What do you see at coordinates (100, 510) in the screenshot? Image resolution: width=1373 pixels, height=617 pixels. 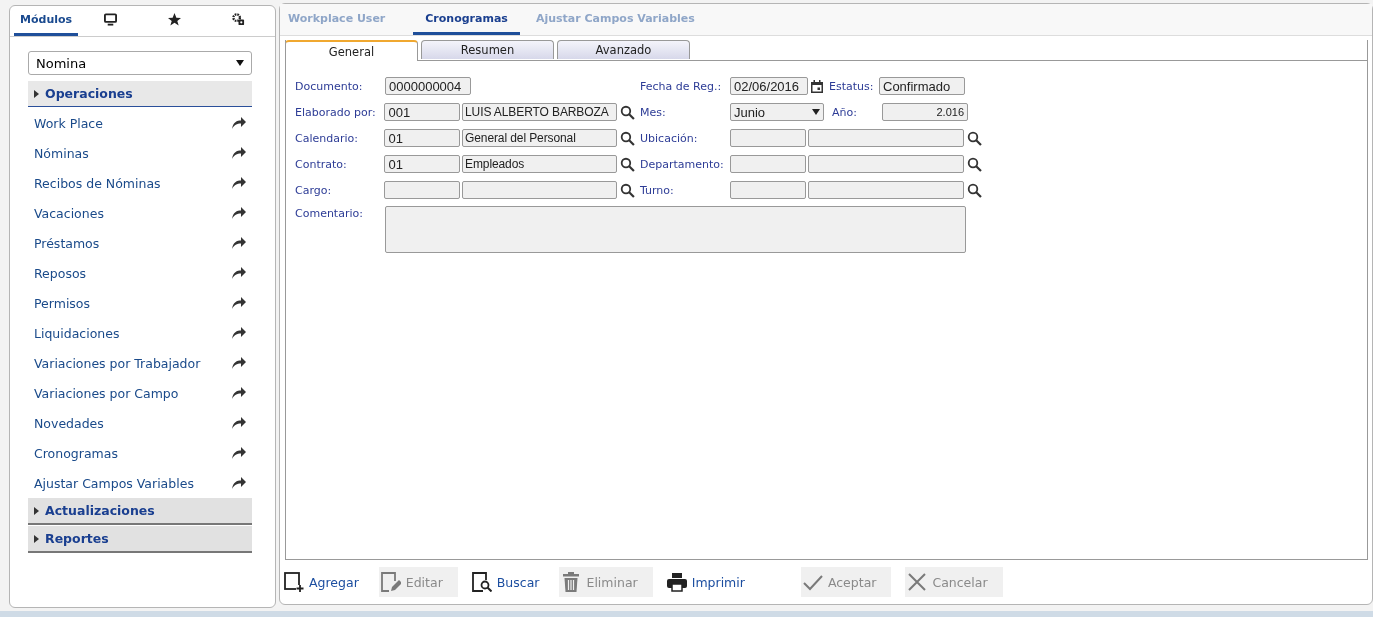 I see `section-title: Actualizaciones` at bounding box center [100, 510].